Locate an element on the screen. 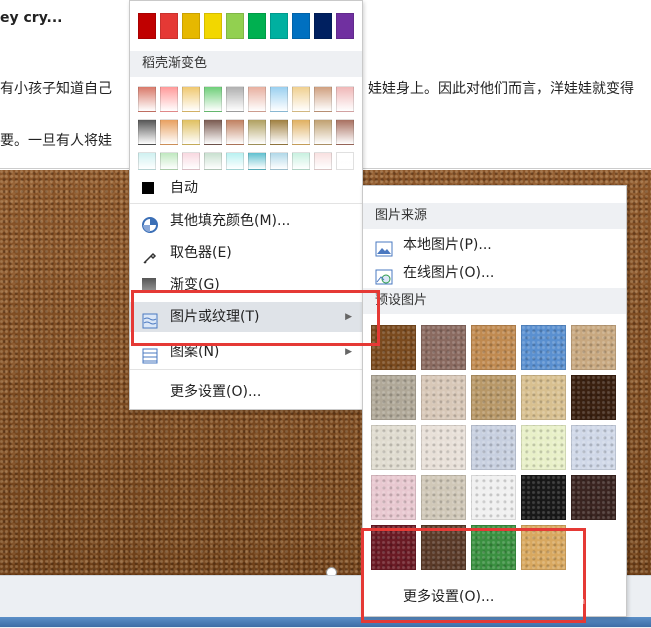 The height and width of the screenshot is (628, 651). picture-or-texture-label: 图片或纹理(T) is located at coordinates (215, 317).